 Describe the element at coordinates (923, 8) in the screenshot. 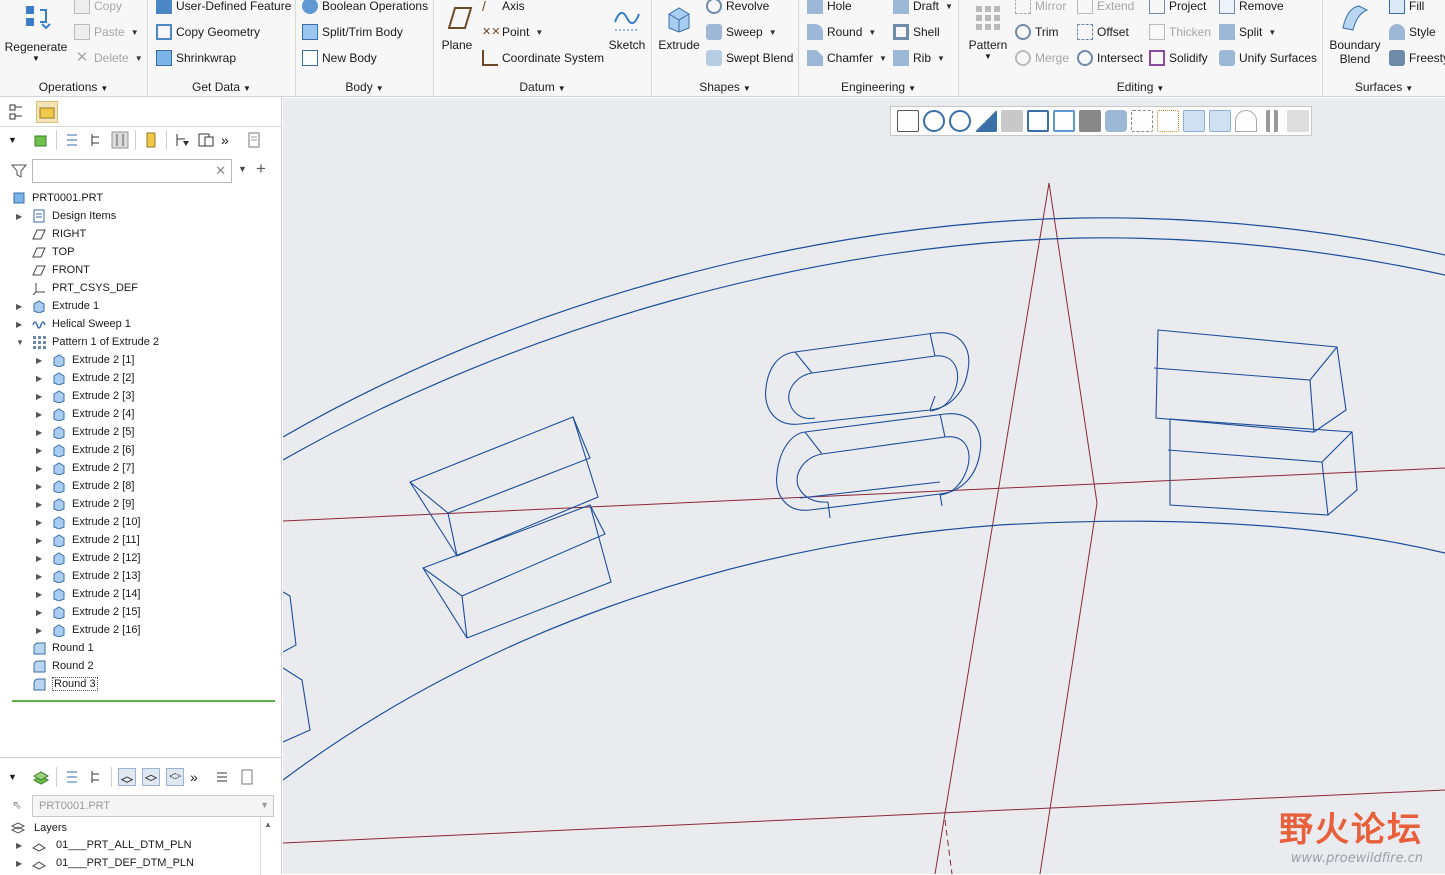

I see `draft-button: Draft ▼` at that location.